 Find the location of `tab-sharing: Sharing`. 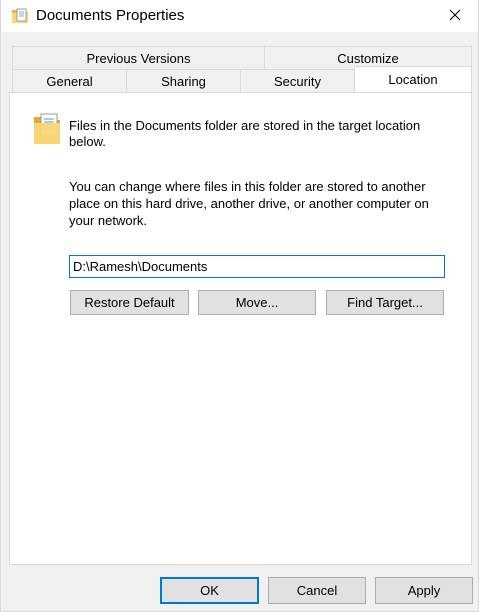

tab-sharing: Sharing is located at coordinates (183, 81).